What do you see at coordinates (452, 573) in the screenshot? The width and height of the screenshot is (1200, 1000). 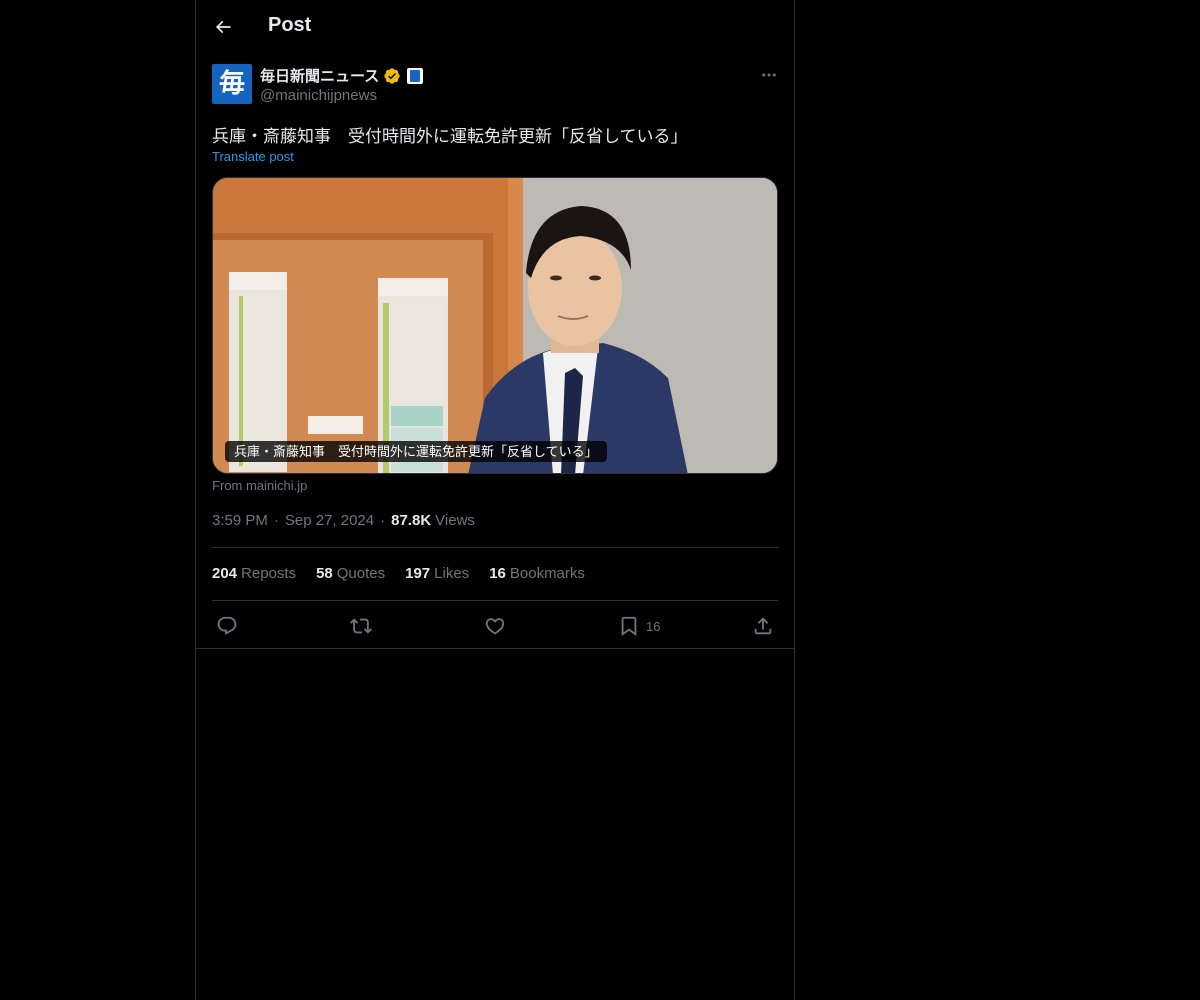 I see `likes-label: Likes` at bounding box center [452, 573].